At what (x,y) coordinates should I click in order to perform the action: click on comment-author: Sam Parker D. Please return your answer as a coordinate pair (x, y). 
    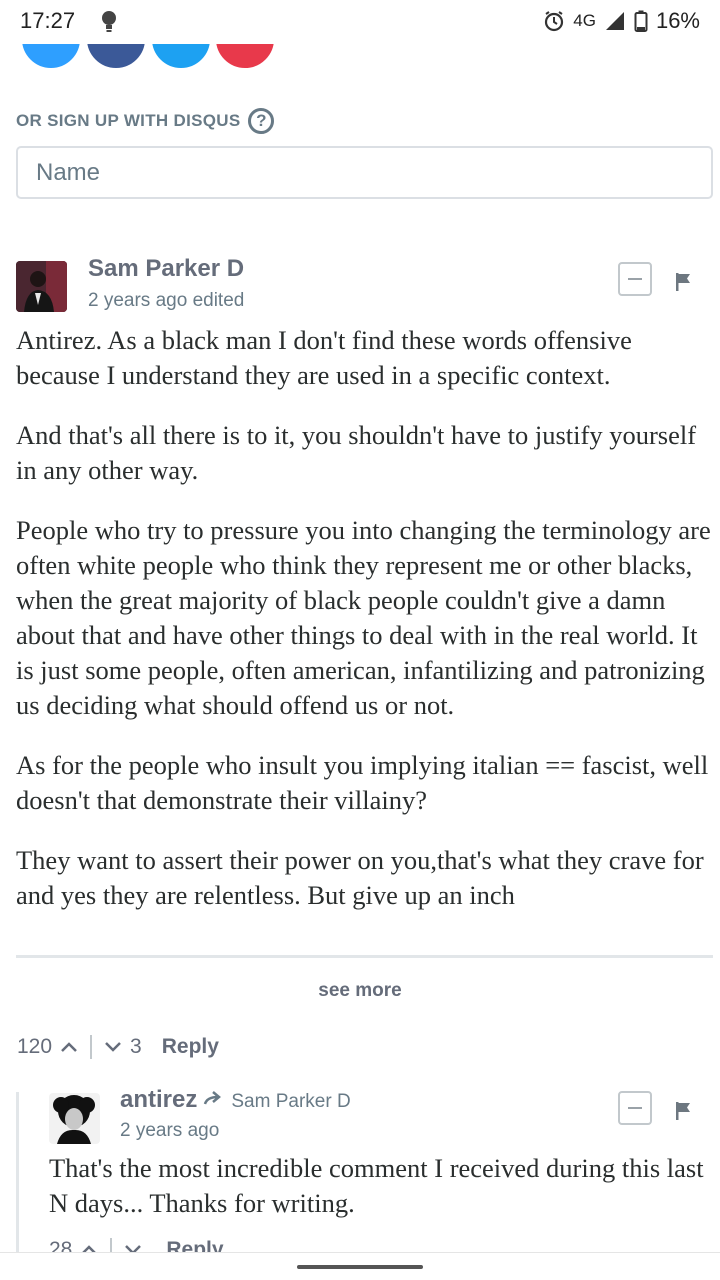
    Looking at the image, I should click on (166, 269).